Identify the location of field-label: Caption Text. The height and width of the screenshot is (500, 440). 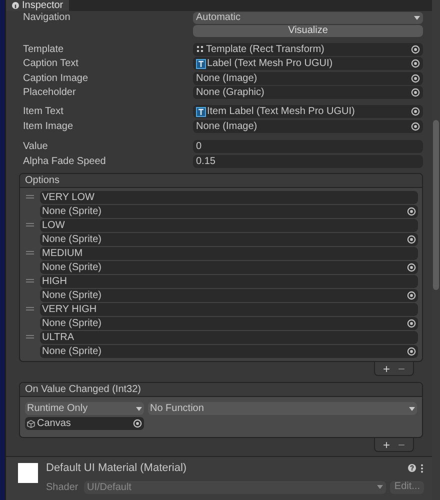
(51, 64).